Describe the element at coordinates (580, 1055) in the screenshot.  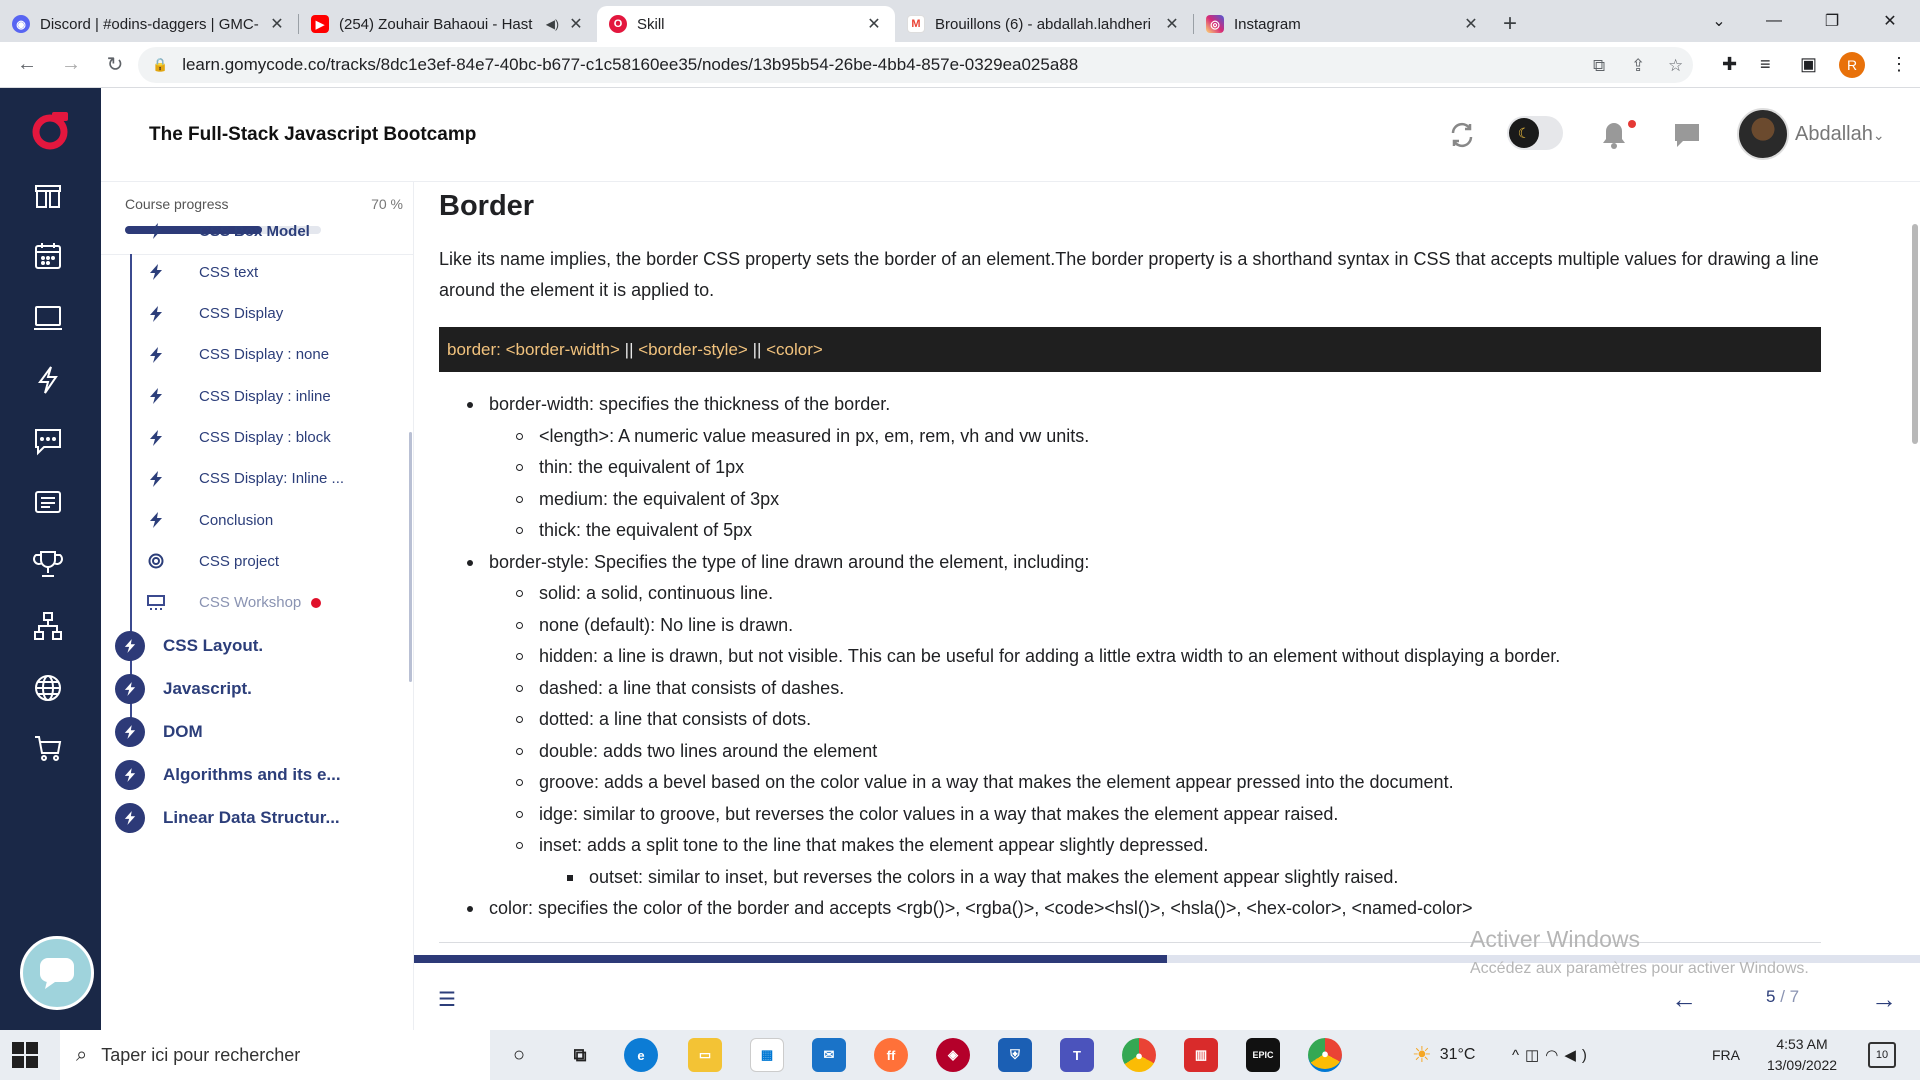
I see `task-view-icon: ⧉` at that location.